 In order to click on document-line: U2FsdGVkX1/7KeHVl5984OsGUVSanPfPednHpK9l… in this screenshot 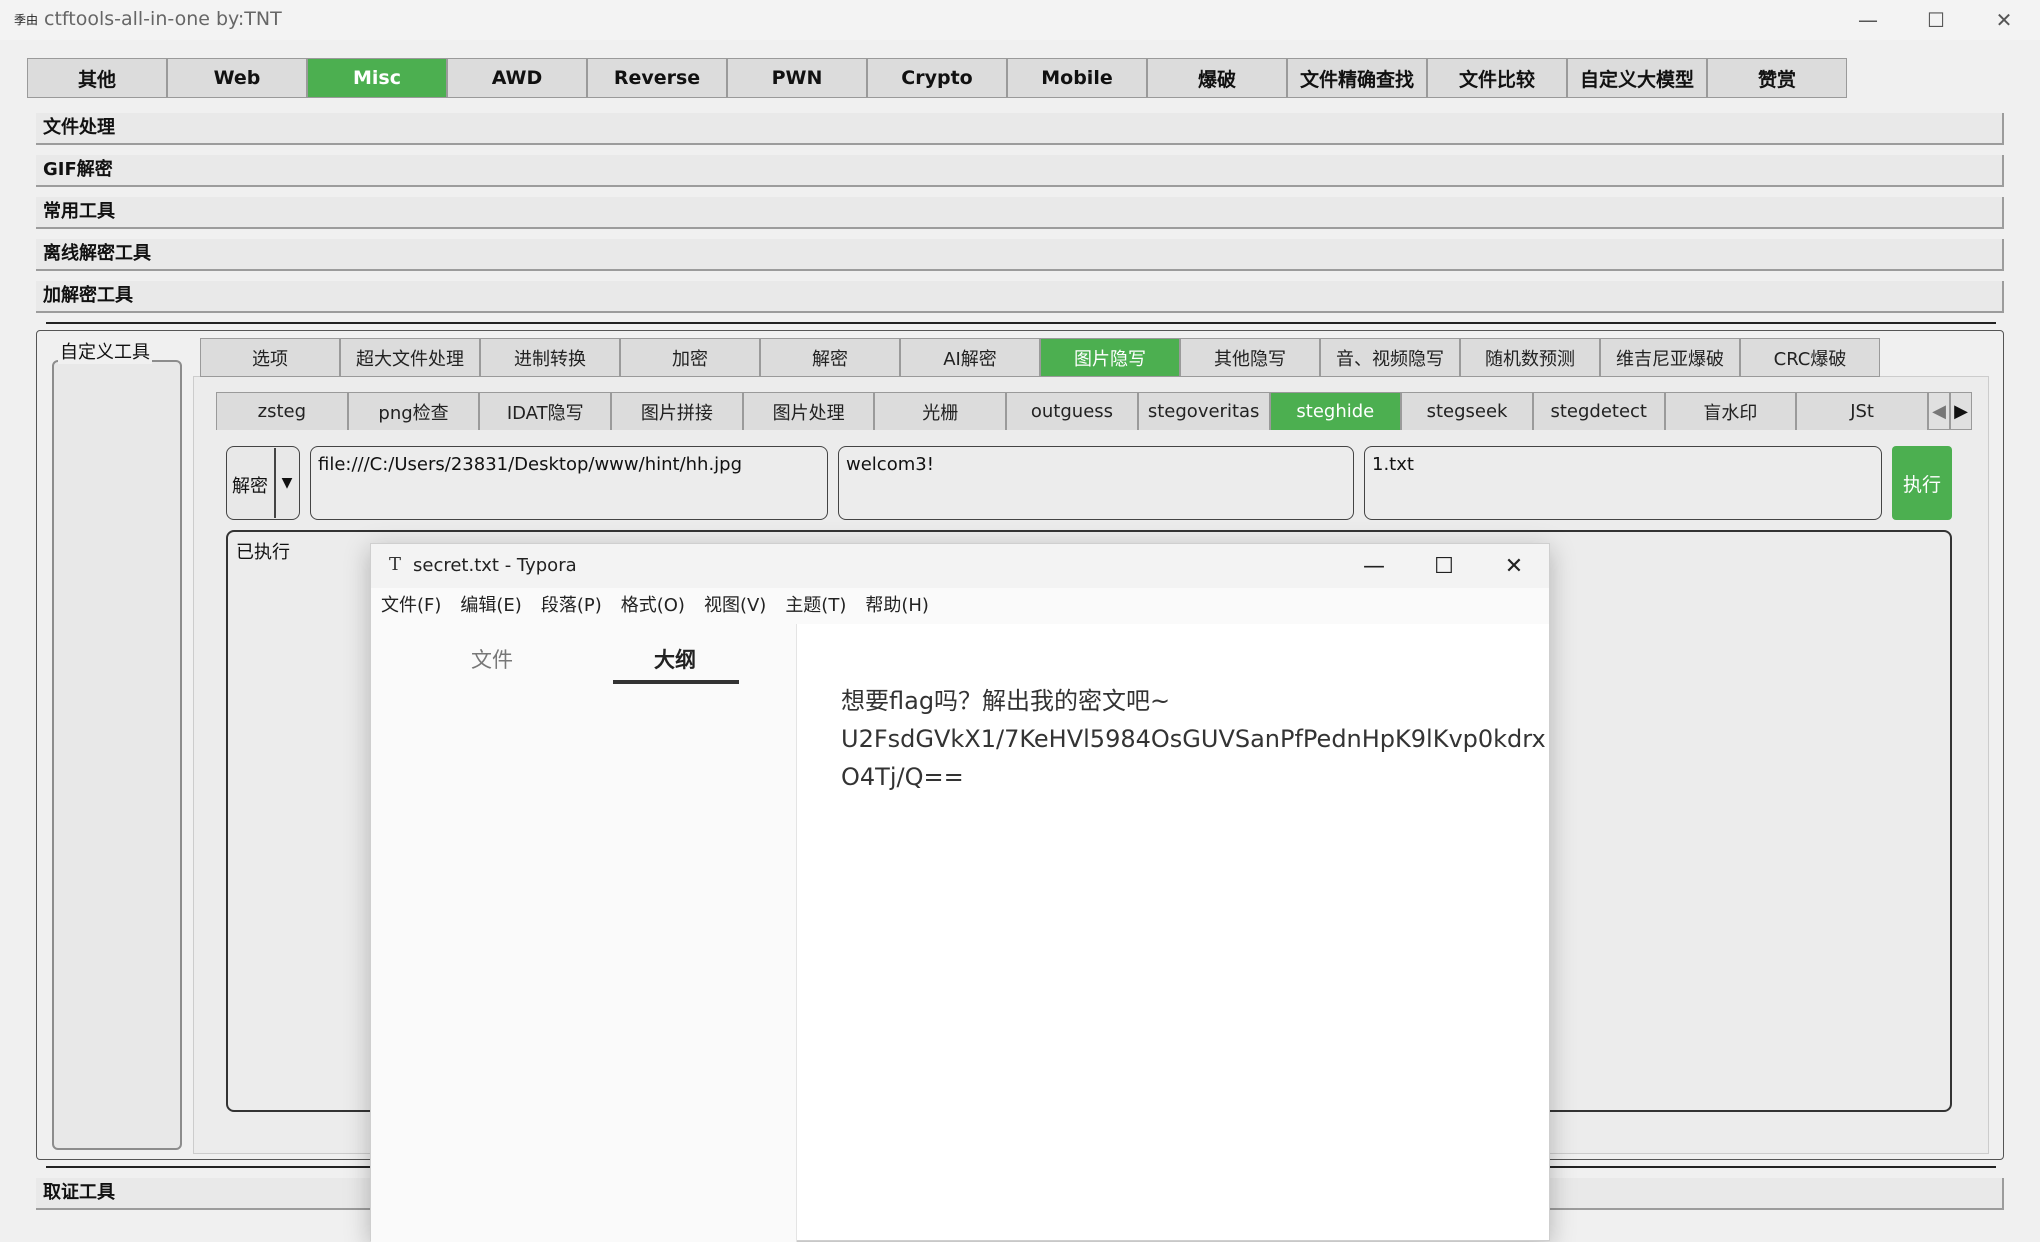, I will do `click(1193, 739)`.